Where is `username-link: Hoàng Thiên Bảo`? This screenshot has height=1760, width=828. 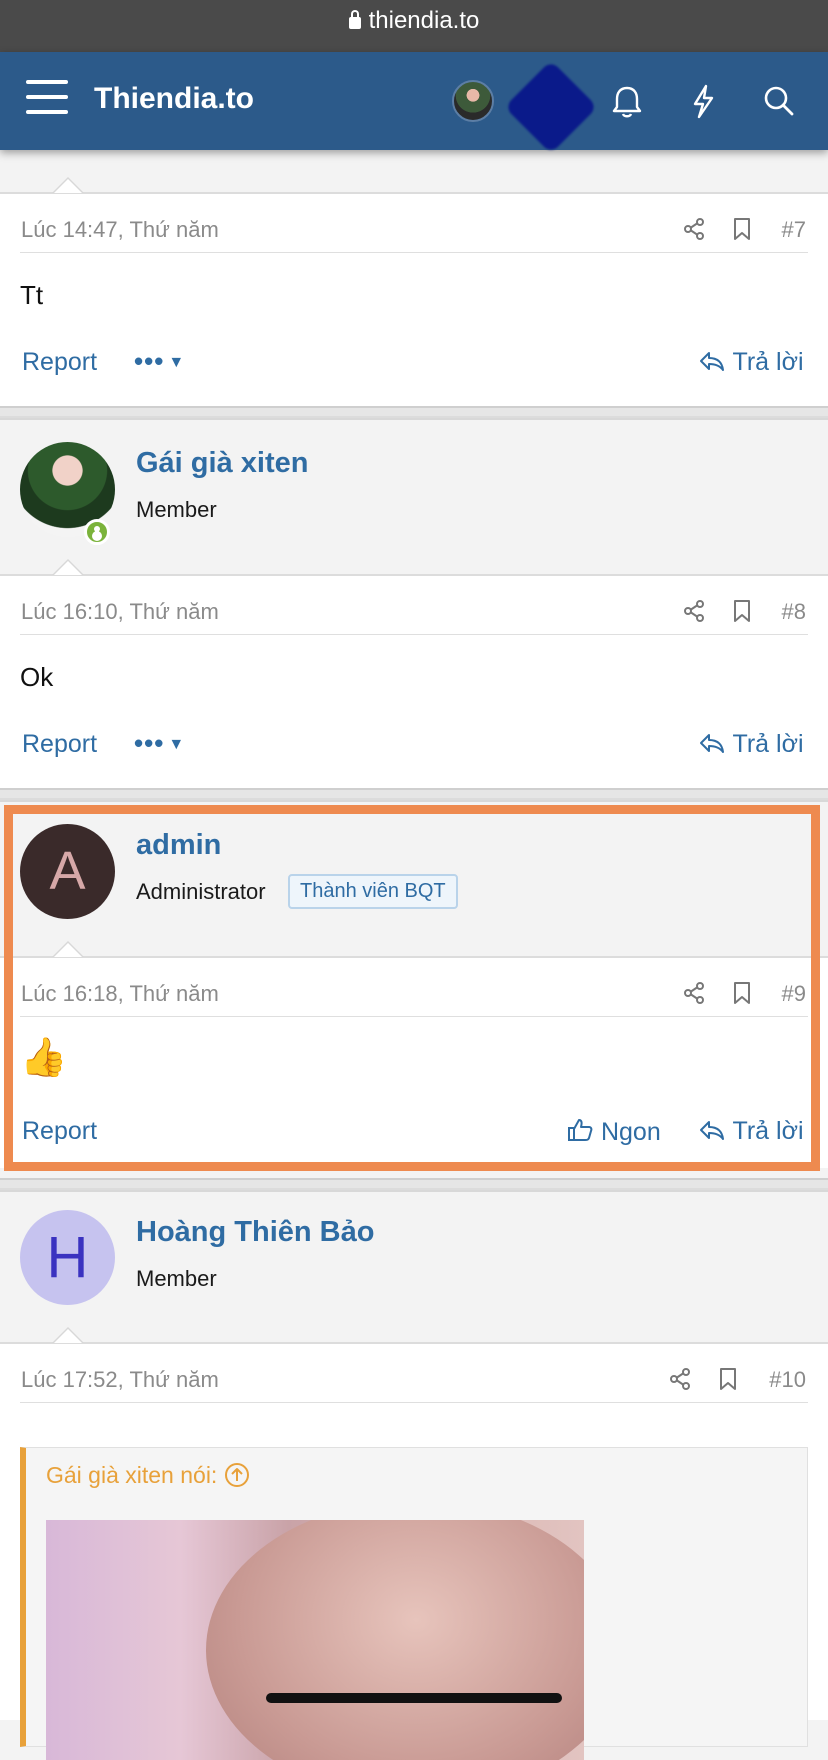 username-link: Hoàng Thiên Bảo is located at coordinates (255, 1232).